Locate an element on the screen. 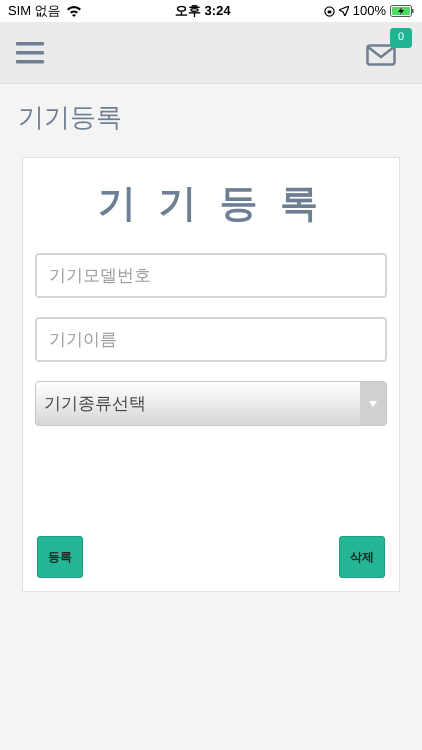 This screenshot has width=422, height=750. dropdown-caret-icon is located at coordinates (373, 403).